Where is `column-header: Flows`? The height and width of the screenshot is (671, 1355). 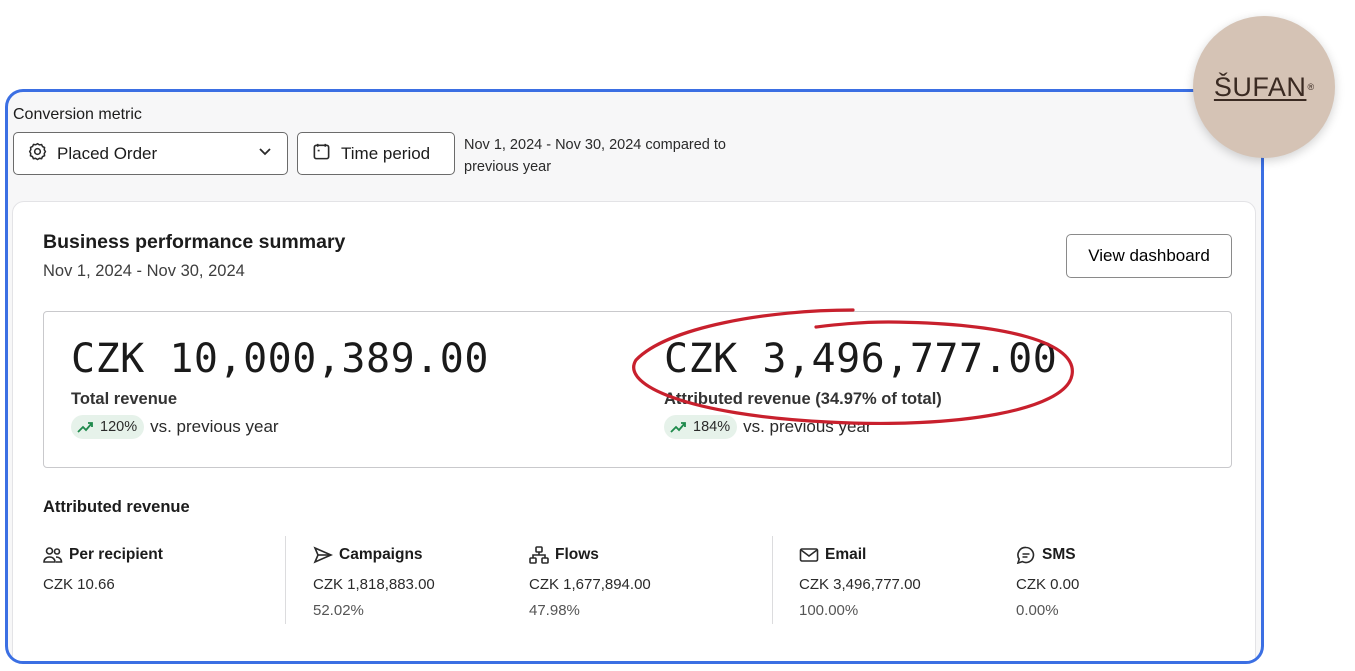
column-header: Flows is located at coordinates (590, 555).